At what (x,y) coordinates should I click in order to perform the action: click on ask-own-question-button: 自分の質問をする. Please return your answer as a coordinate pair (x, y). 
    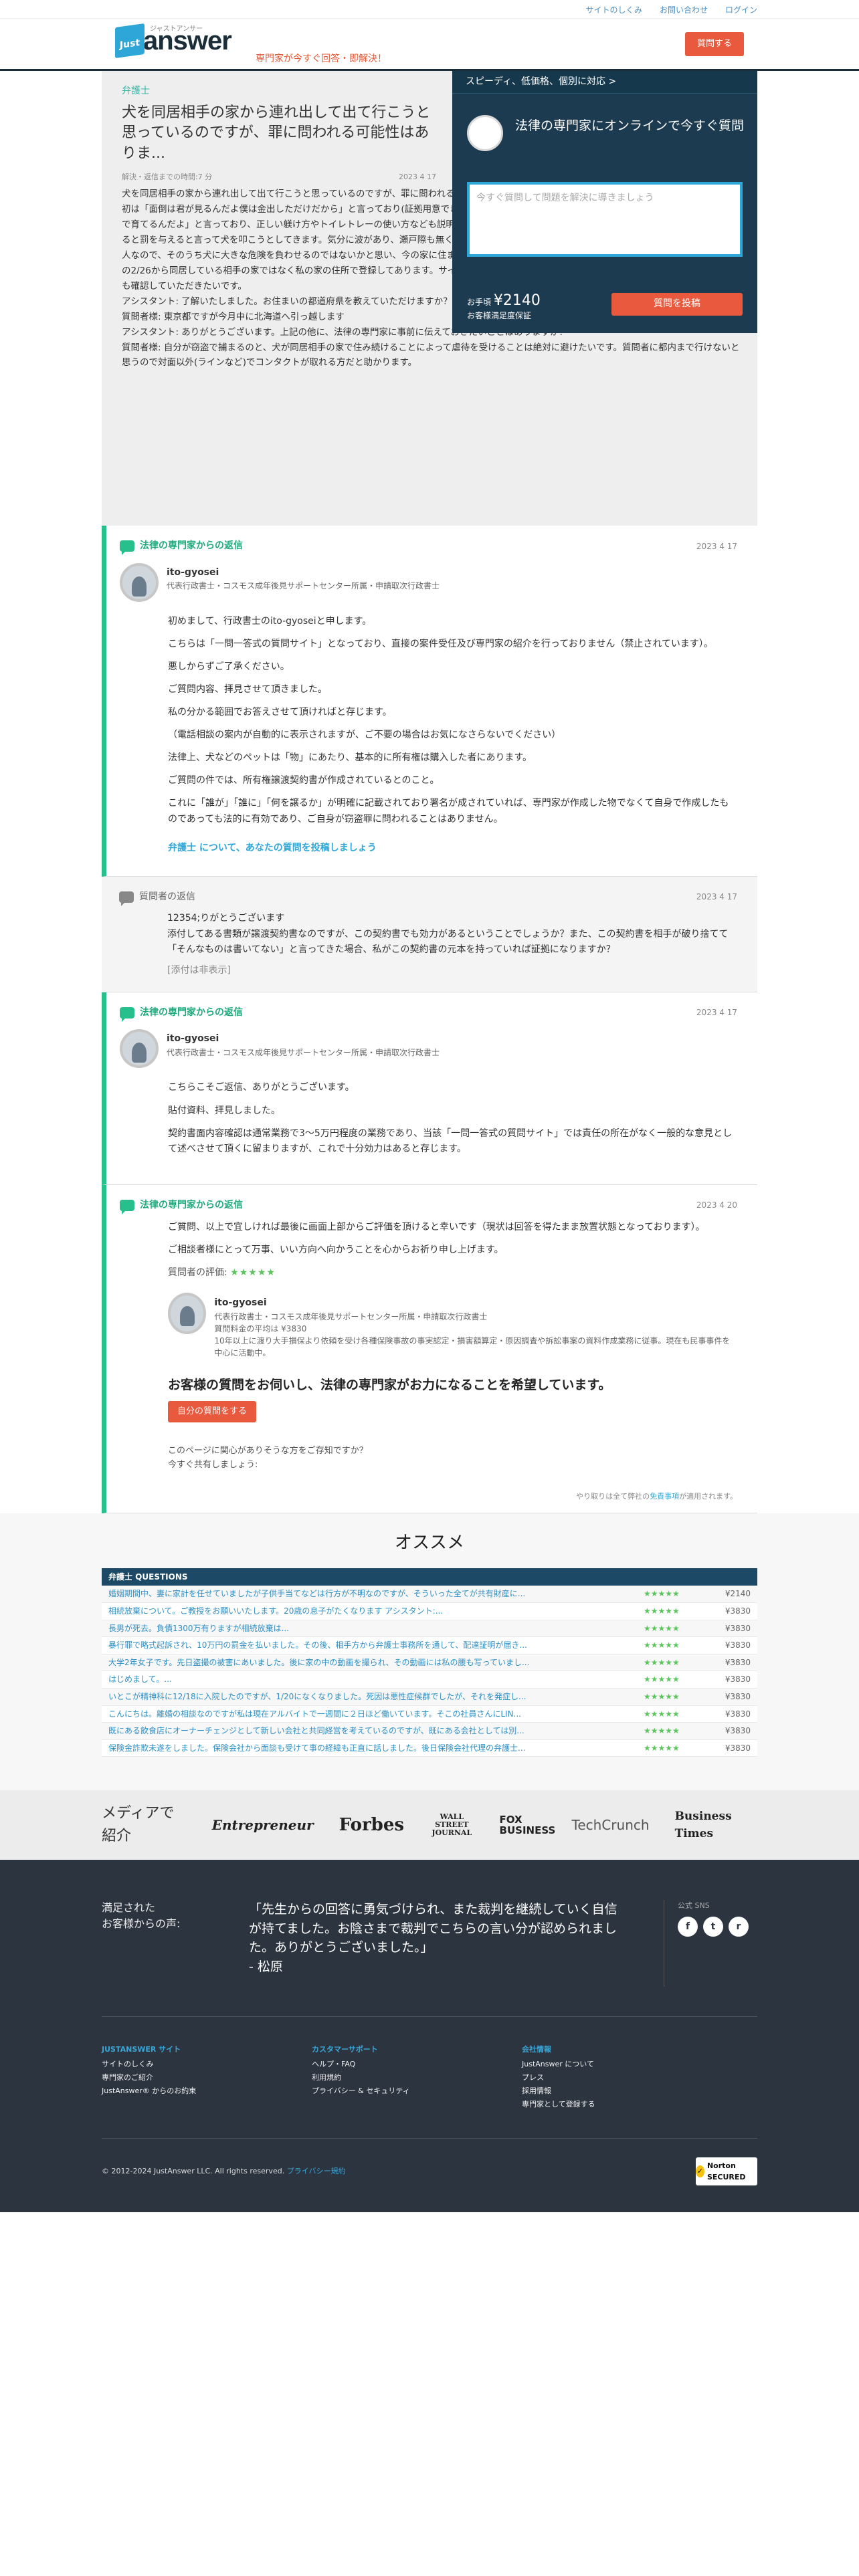
    Looking at the image, I should click on (212, 1411).